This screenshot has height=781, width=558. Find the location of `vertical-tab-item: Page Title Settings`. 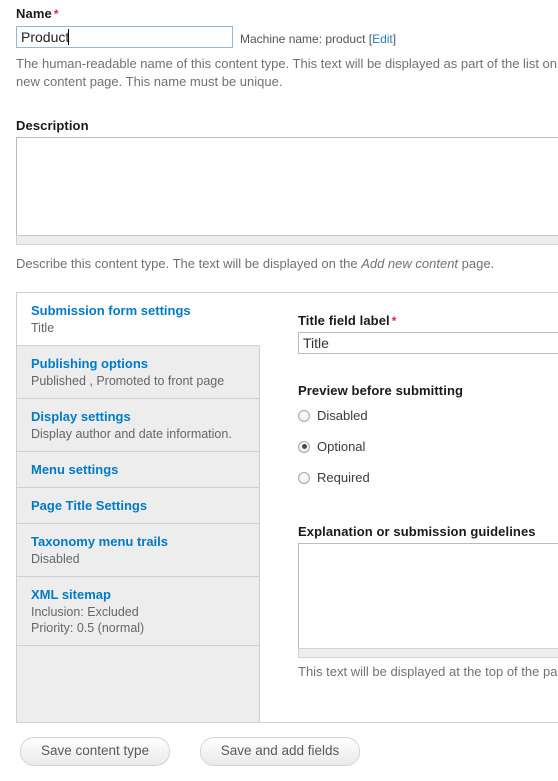

vertical-tab-item: Page Title Settings is located at coordinates (138, 506).